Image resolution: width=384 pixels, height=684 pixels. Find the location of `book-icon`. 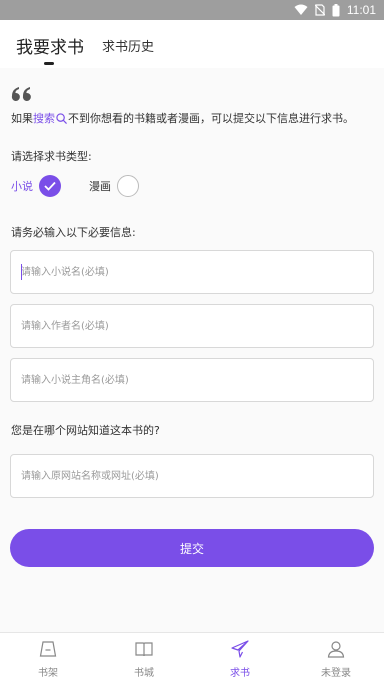

book-icon is located at coordinates (144, 649).